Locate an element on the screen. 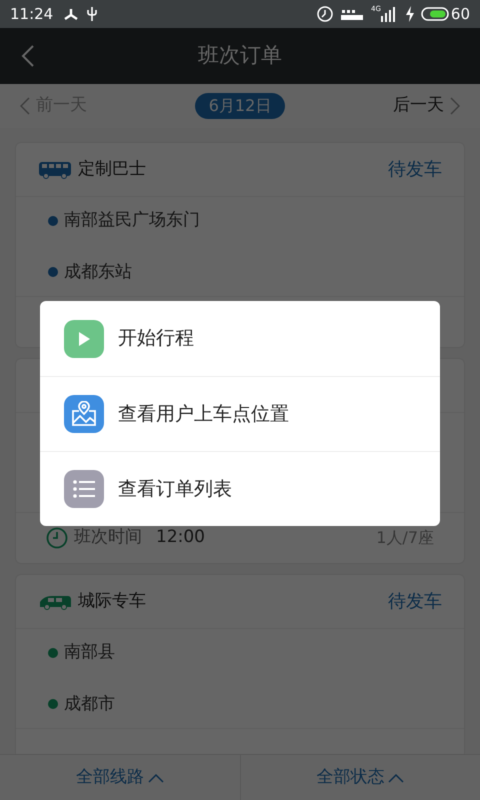  clock-time: 11:24 is located at coordinates (32, 14).